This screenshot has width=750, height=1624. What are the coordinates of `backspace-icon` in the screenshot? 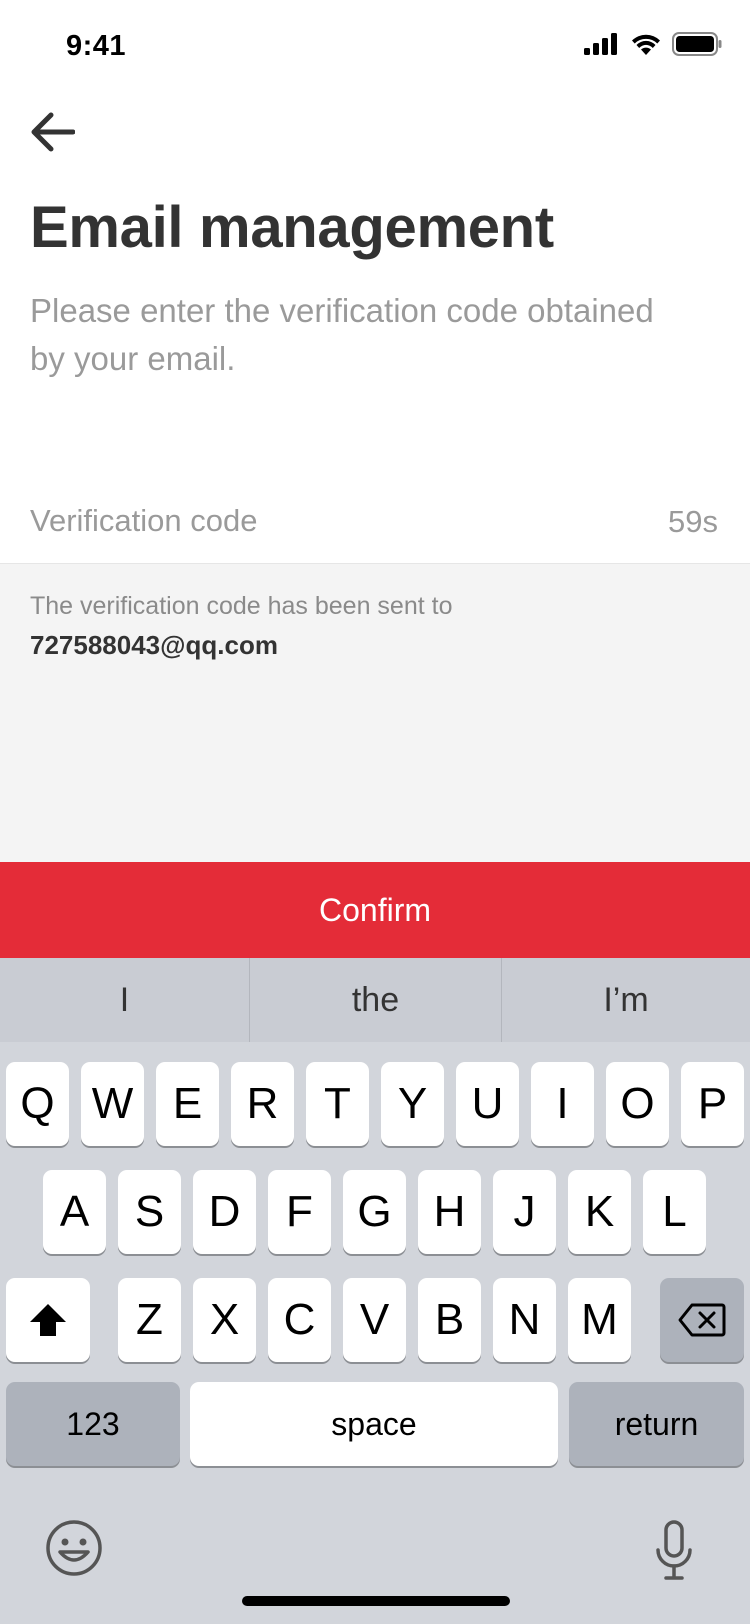 It's located at (702, 1320).